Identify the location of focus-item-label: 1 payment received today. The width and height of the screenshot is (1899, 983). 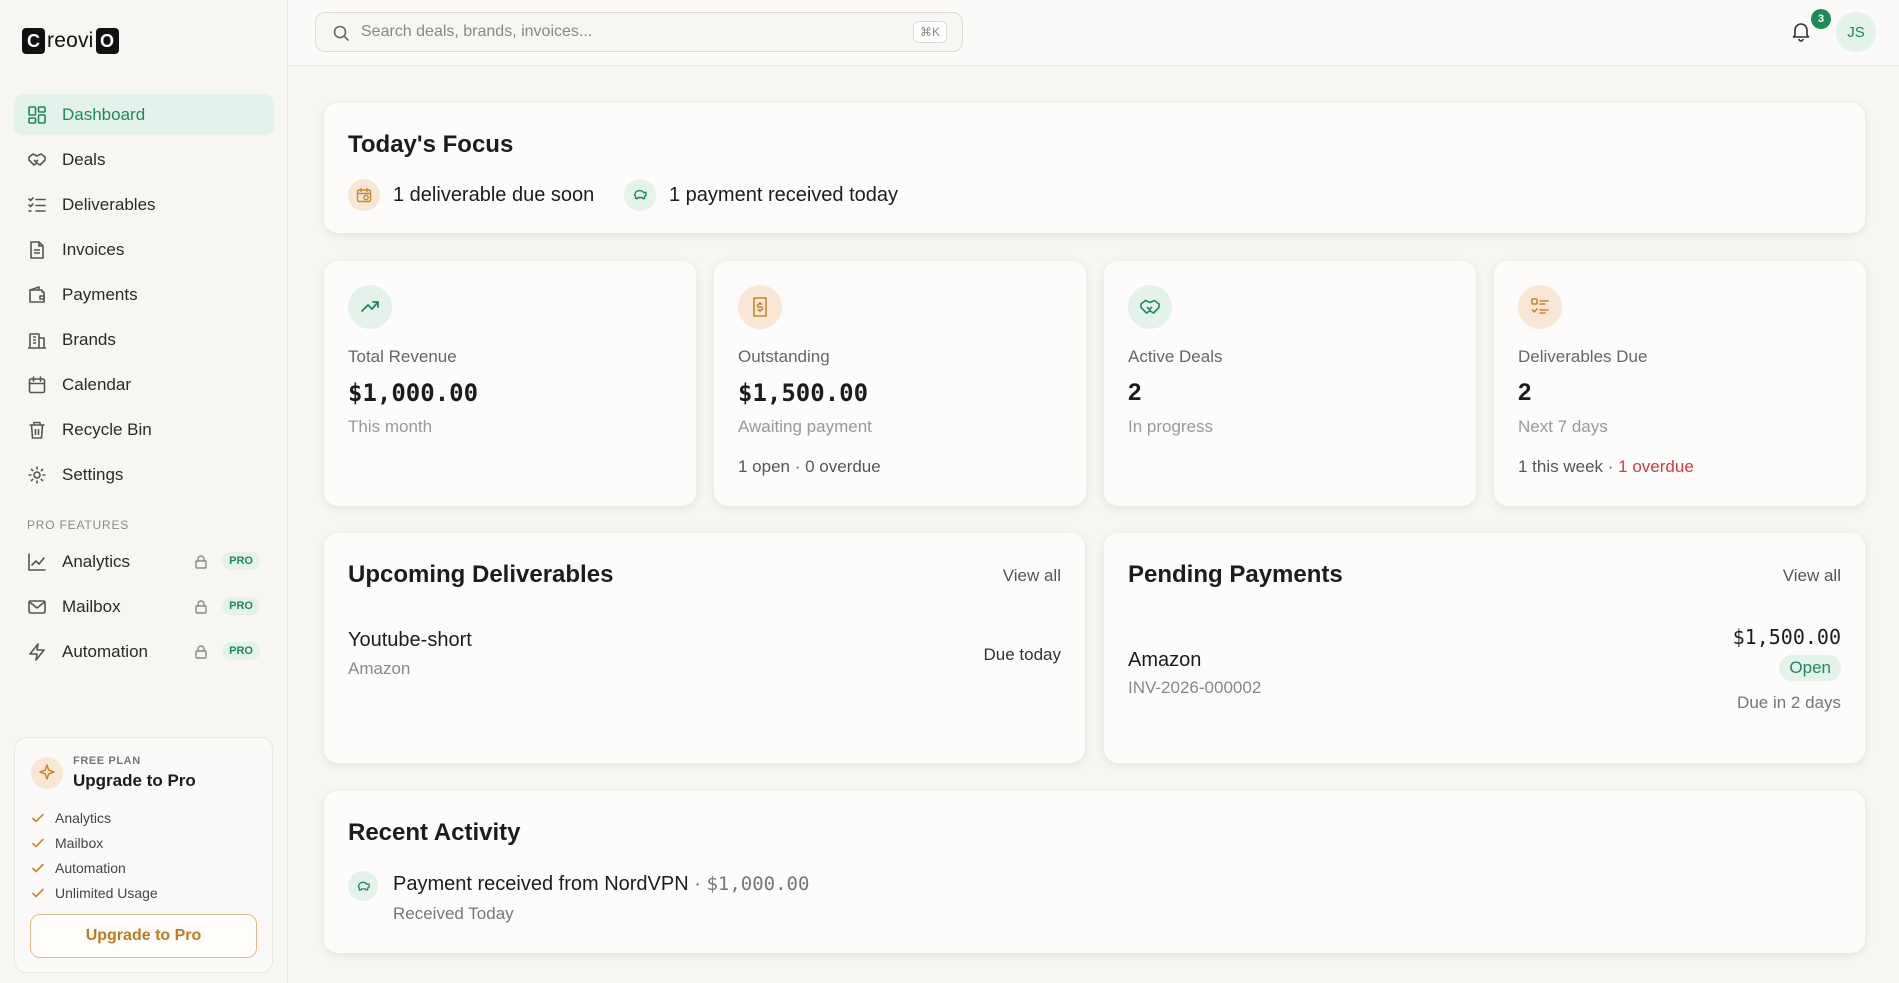
(784, 194).